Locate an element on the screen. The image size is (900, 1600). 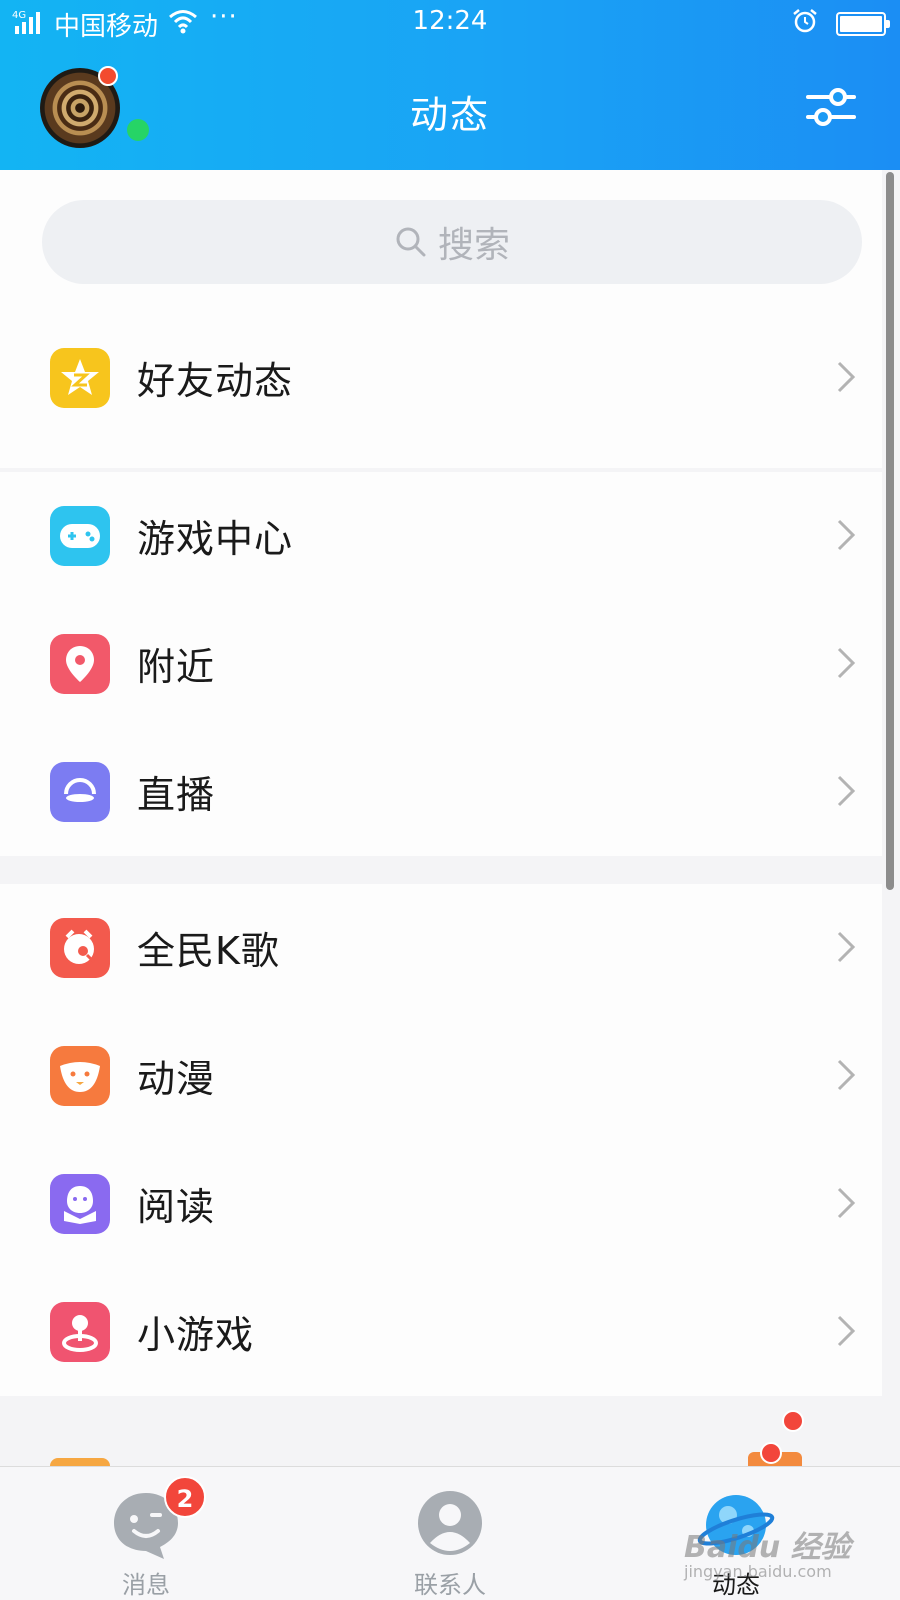
scrollbar is located at coordinates (890, 531).